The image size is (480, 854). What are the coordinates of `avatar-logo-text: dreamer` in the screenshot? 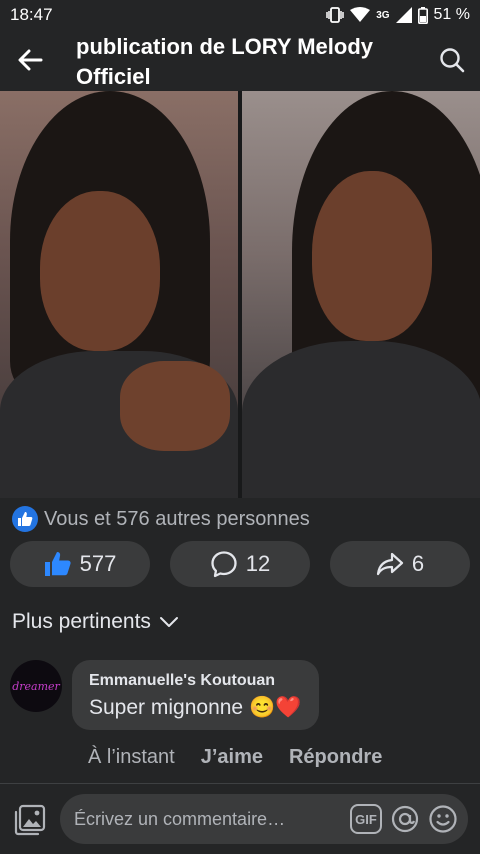 It's located at (36, 686).